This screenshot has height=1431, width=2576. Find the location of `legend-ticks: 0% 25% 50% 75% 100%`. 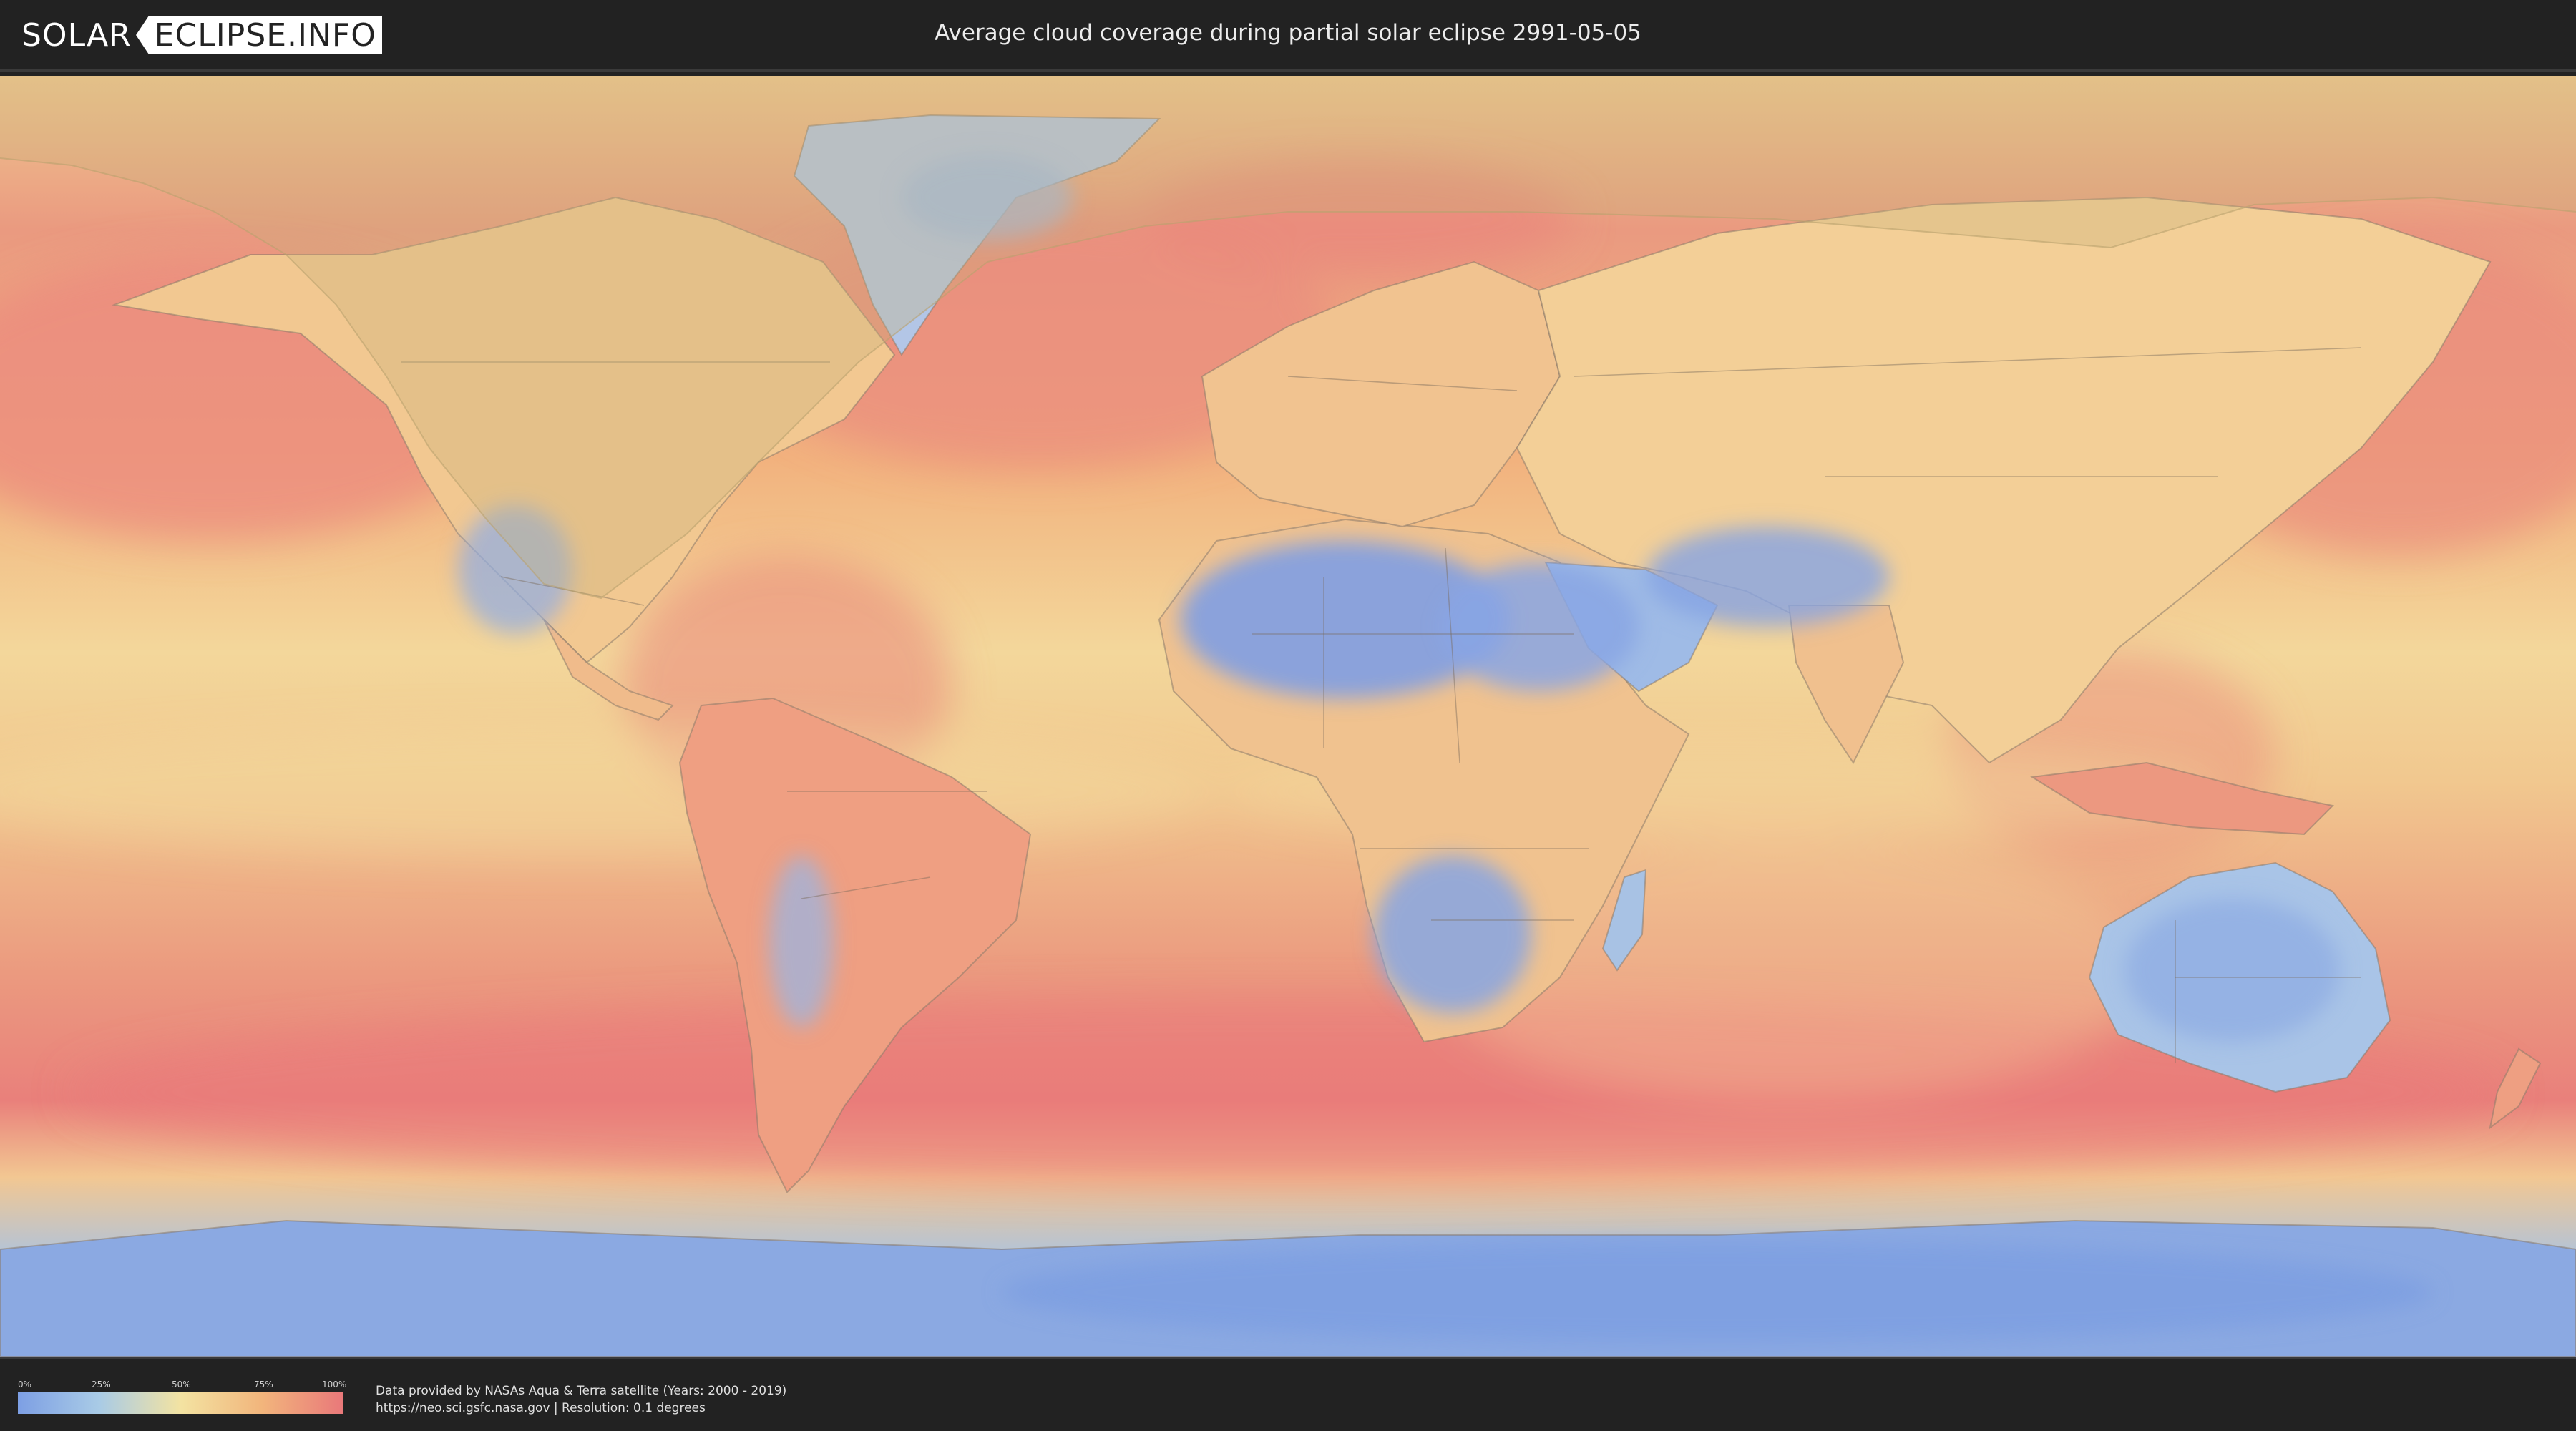

legend-ticks: 0% 25% 50% 75% 100% is located at coordinates (182, 1385).